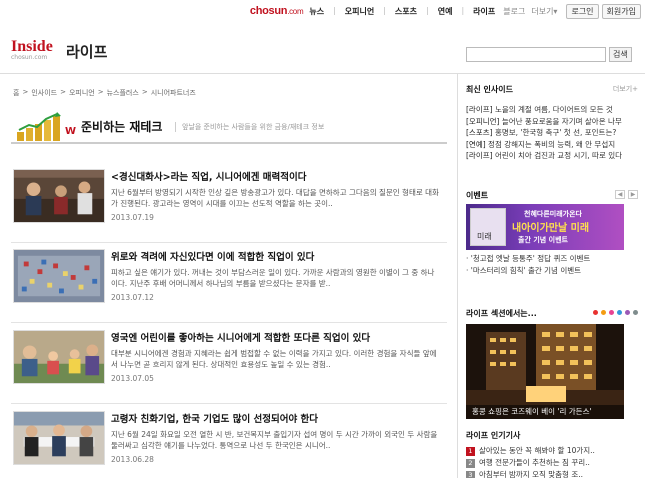 The width and height of the screenshot is (645, 478). I want to click on event-title: 이벤트, so click(477, 195).